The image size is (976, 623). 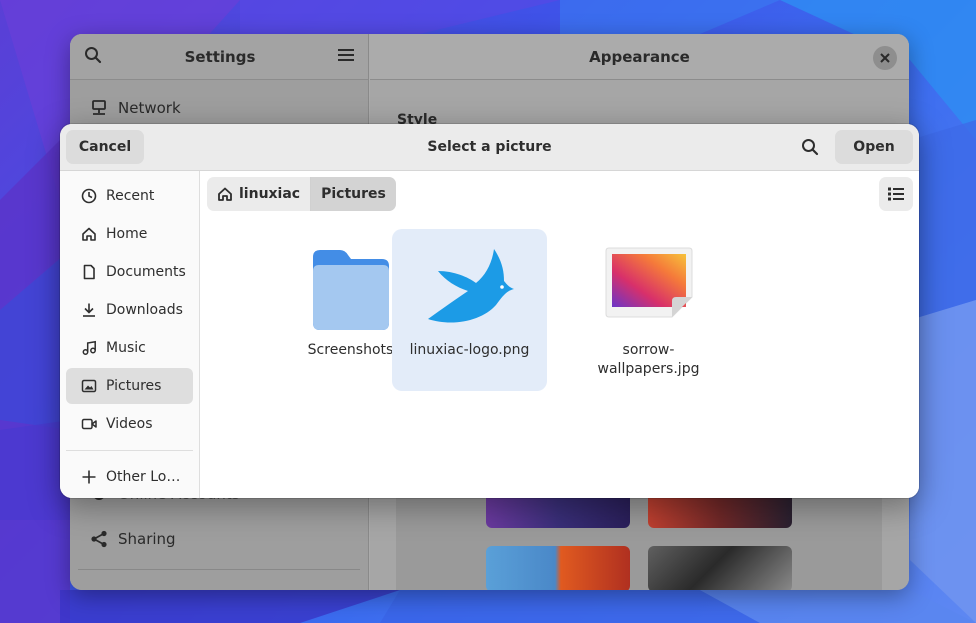 What do you see at coordinates (350, 290) in the screenshot?
I see `folder-icon` at bounding box center [350, 290].